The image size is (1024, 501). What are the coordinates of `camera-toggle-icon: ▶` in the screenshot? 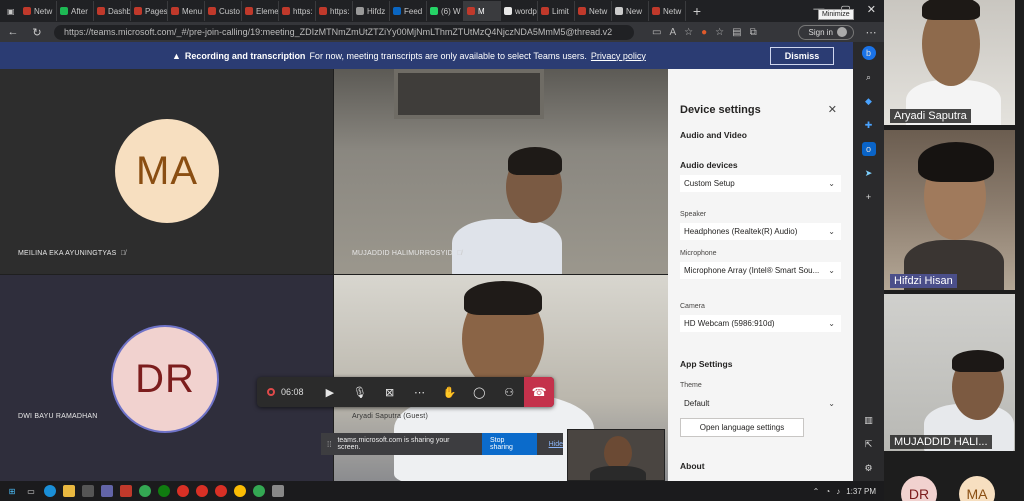 It's located at (330, 392).